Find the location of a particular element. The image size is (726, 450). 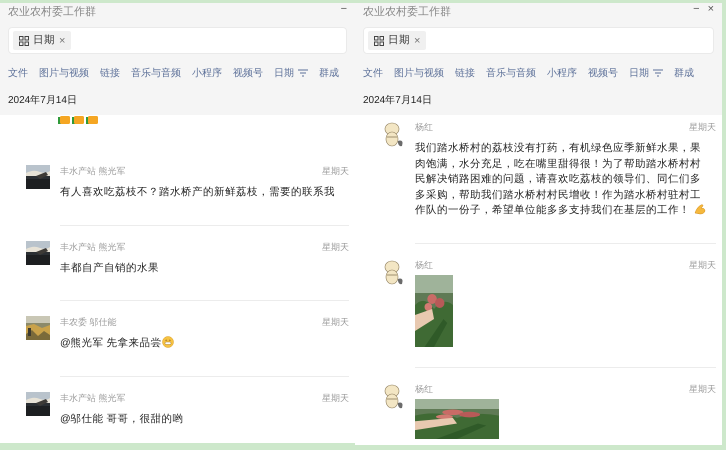

message-text: @邬仕能 哥哥，很甜的哟 is located at coordinates (122, 419).